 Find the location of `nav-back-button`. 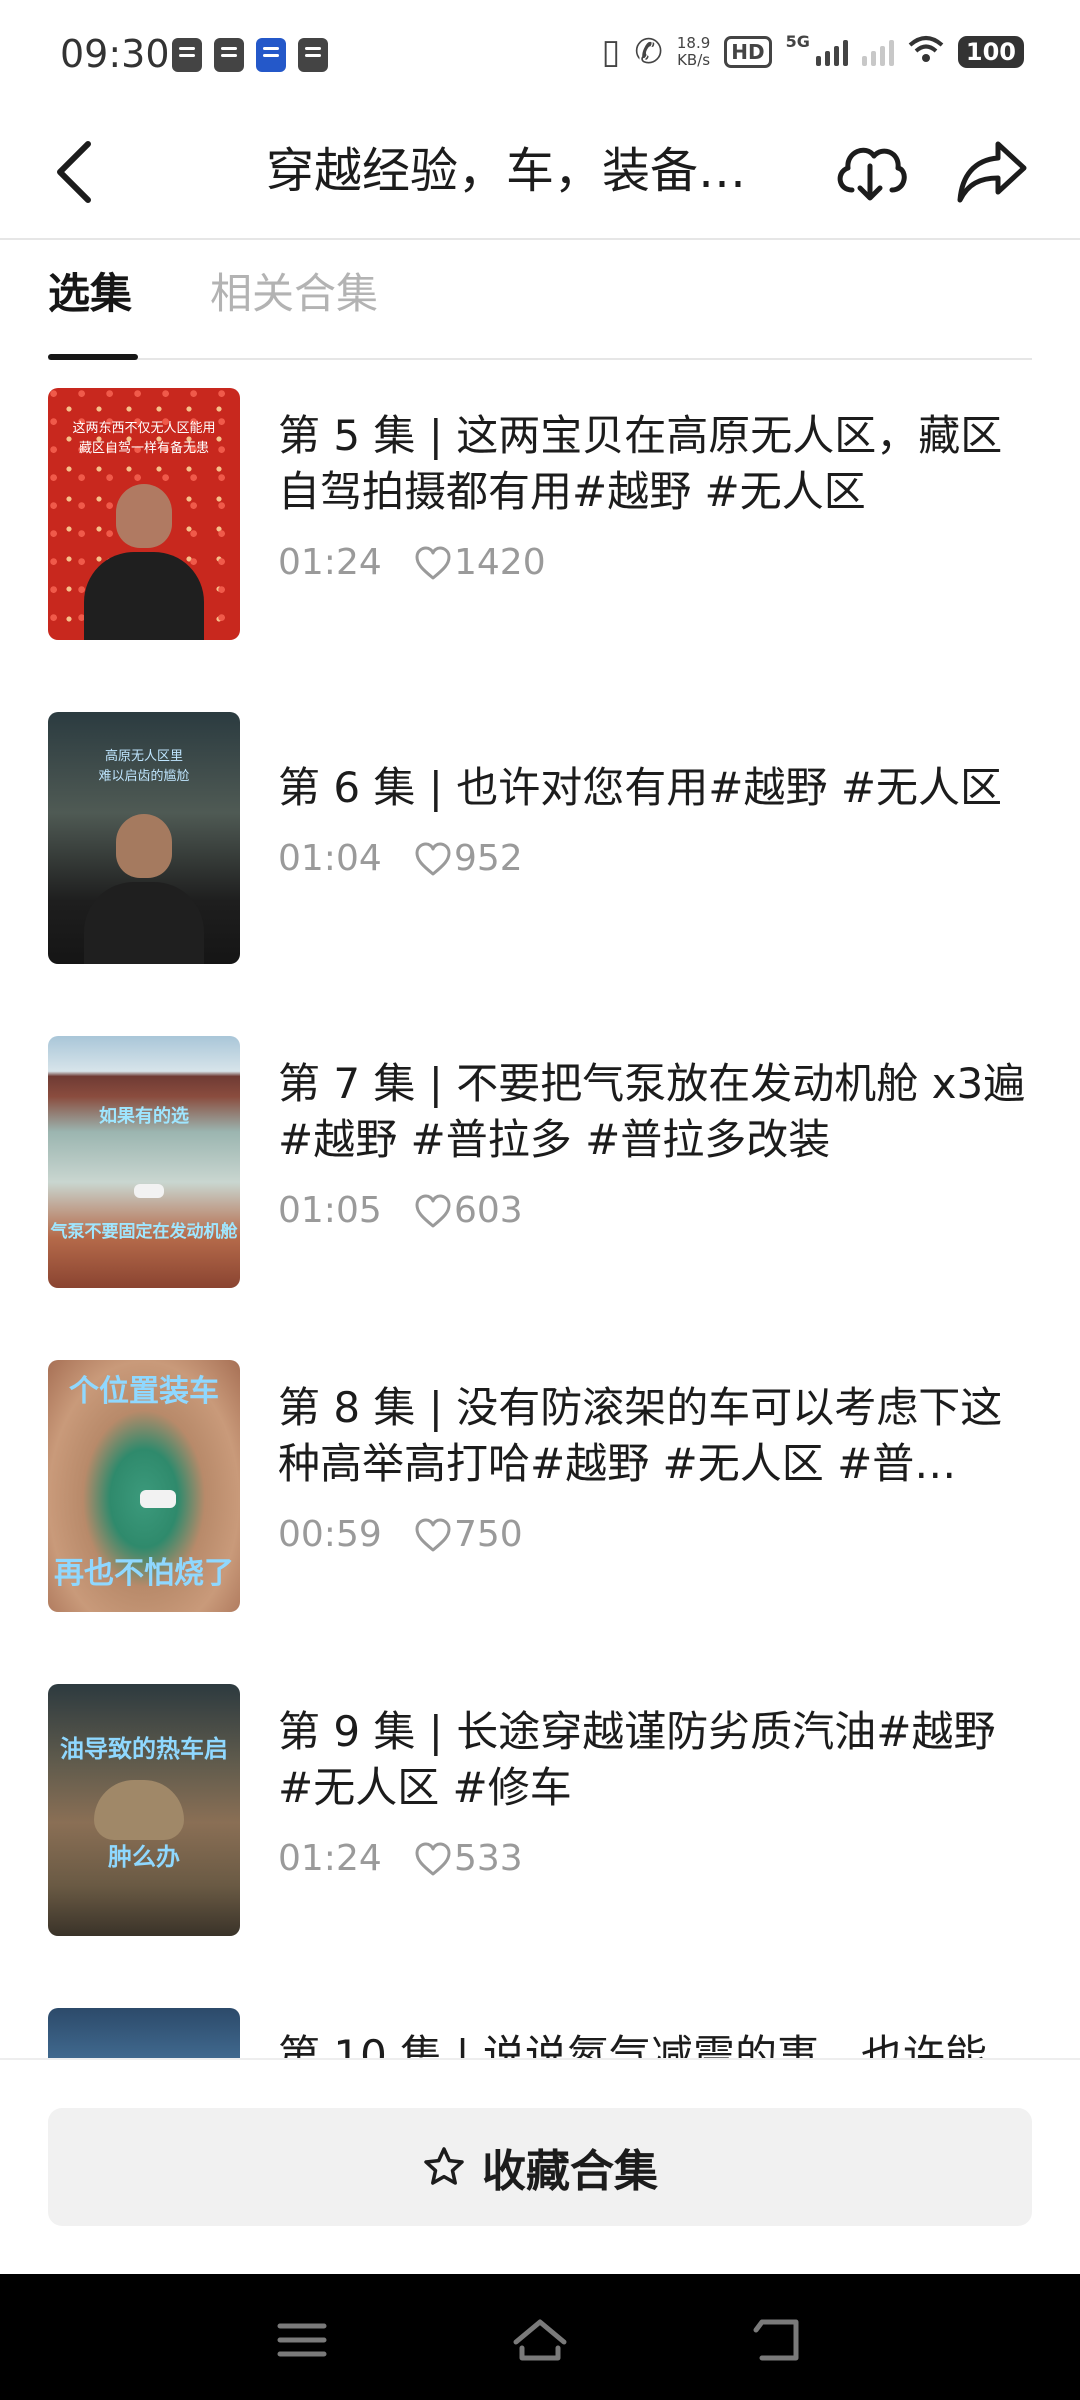

nav-back-button is located at coordinates (778, 2340).